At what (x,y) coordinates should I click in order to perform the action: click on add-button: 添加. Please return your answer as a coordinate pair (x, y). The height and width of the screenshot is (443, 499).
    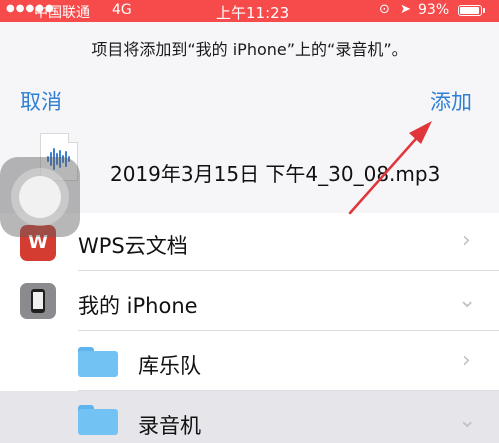
    Looking at the image, I should click on (451, 101).